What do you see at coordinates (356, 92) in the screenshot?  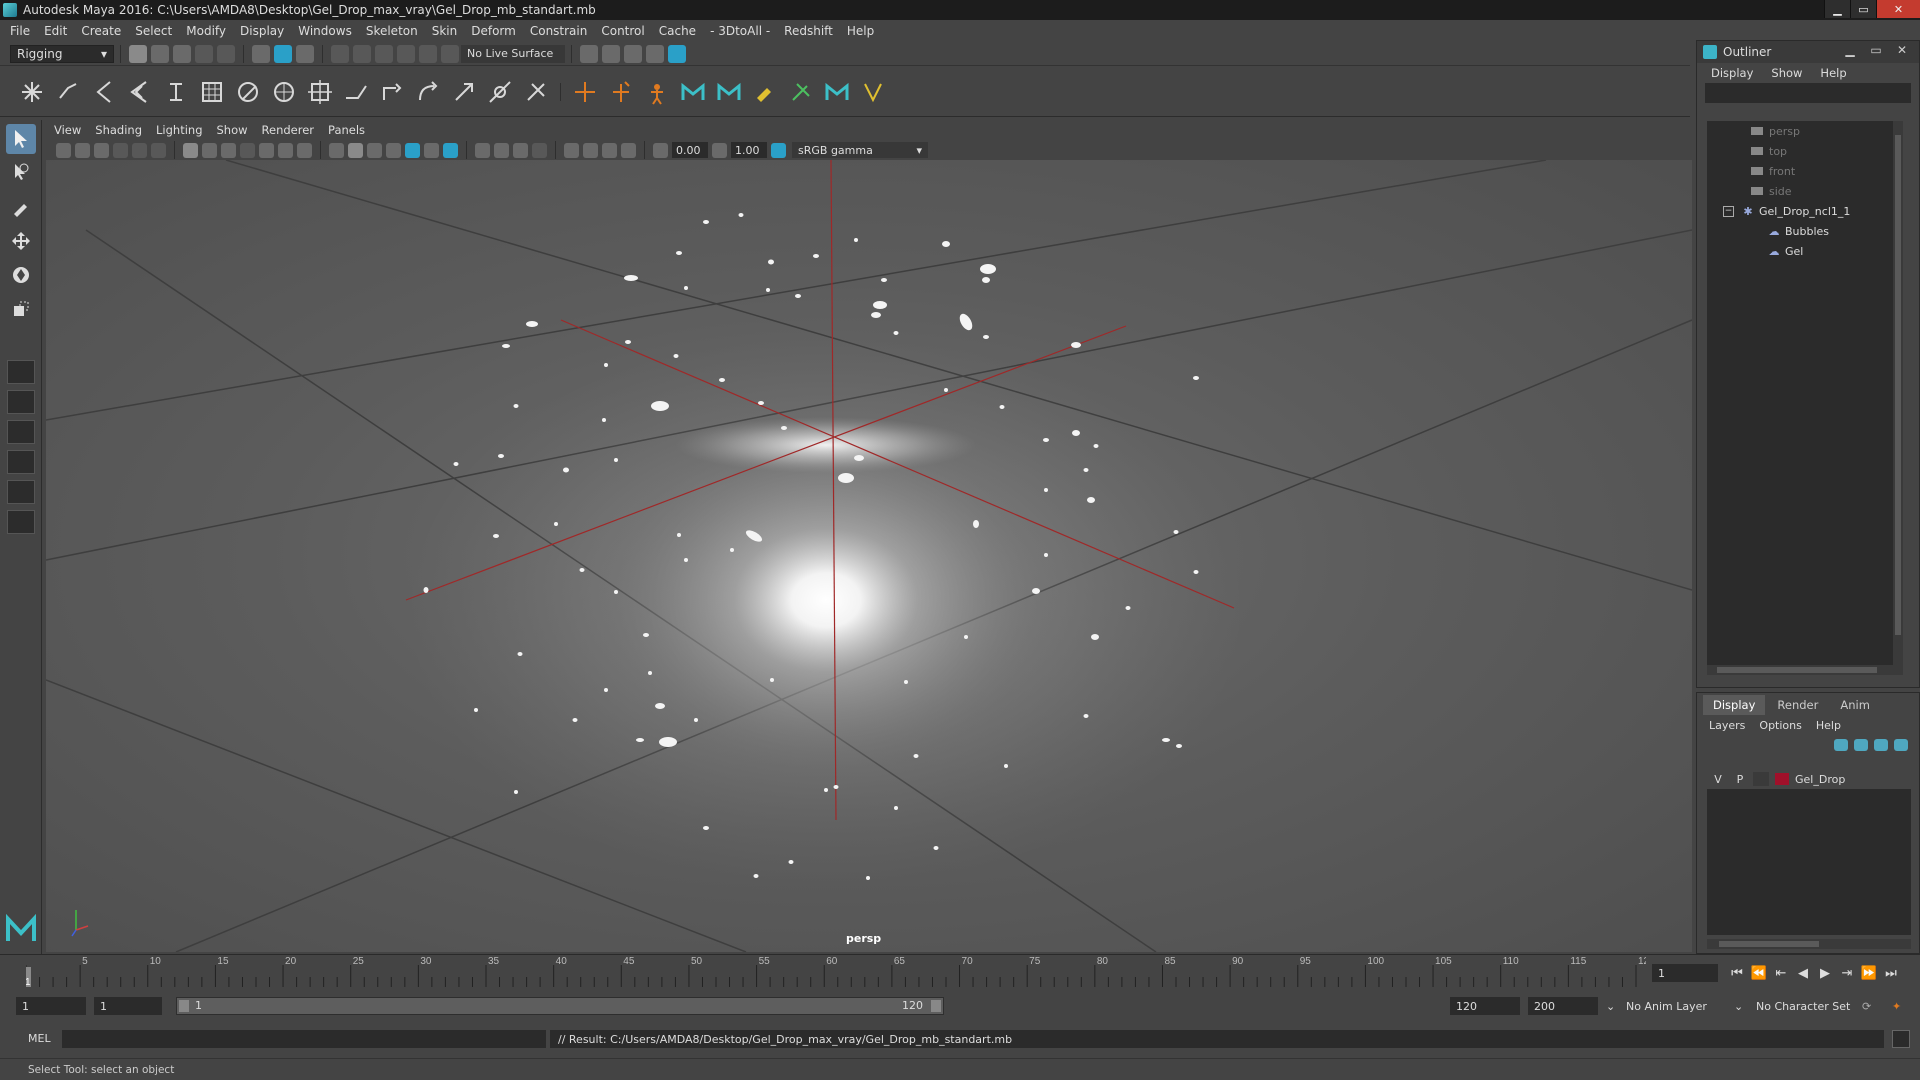 I see `parent-constraint-icon` at bounding box center [356, 92].